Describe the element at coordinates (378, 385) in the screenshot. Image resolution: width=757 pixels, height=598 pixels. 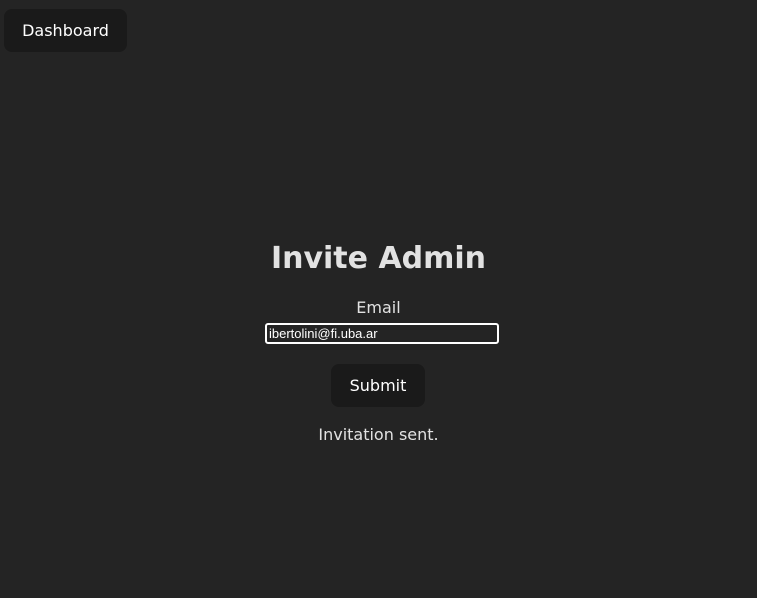
I see `submit-button: Submit` at that location.